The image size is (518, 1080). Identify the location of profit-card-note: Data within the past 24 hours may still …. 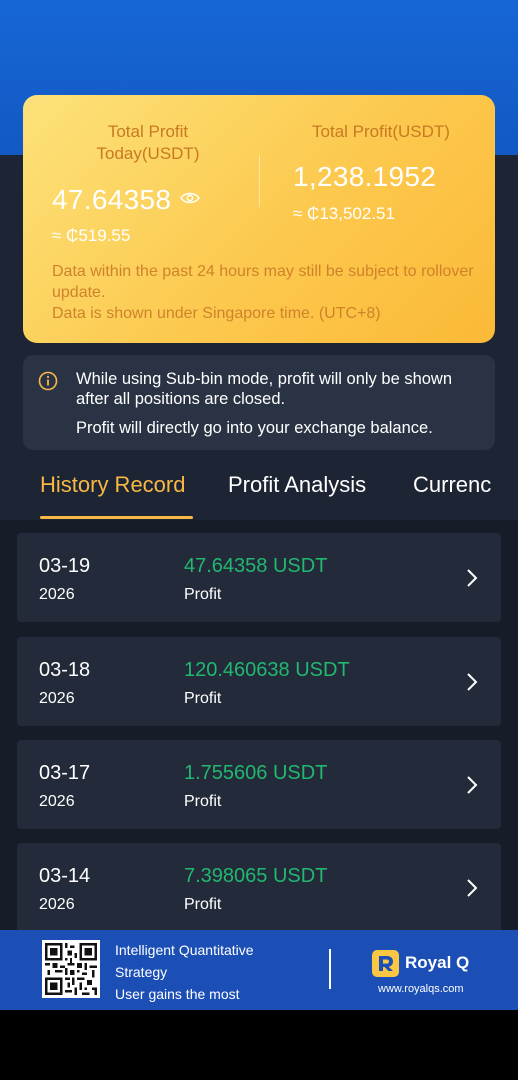
(267, 292).